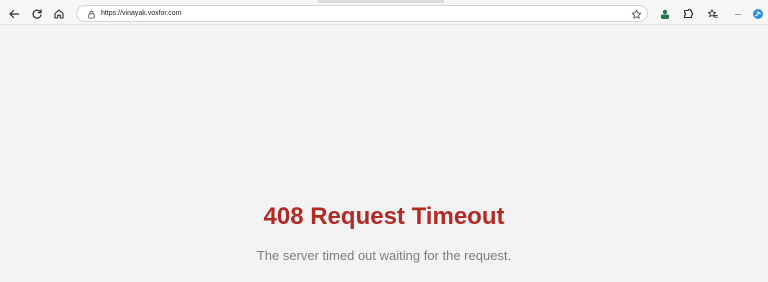 Image resolution: width=768 pixels, height=282 pixels. I want to click on url-text: https://vinayak.voxfor.com, so click(141, 14).